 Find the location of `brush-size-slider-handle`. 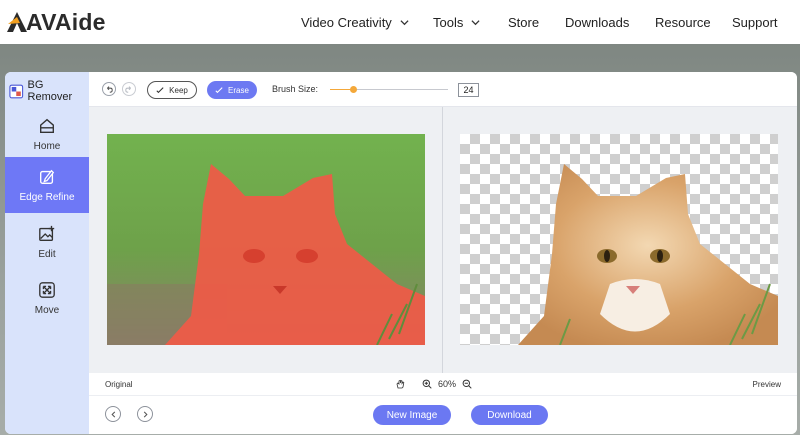

brush-size-slider-handle is located at coordinates (354, 89).